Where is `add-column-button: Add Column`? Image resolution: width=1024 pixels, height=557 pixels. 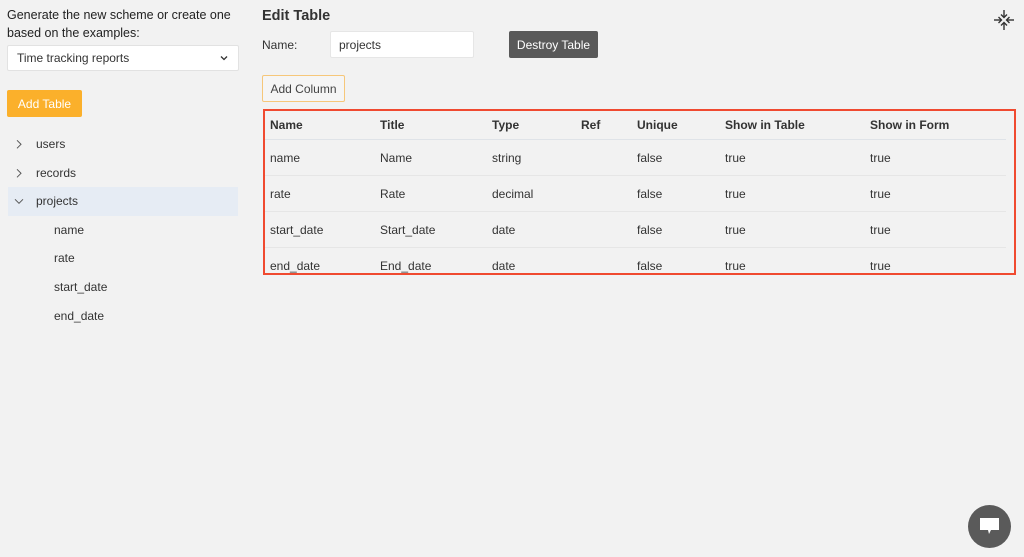
add-column-button: Add Column is located at coordinates (303, 88).